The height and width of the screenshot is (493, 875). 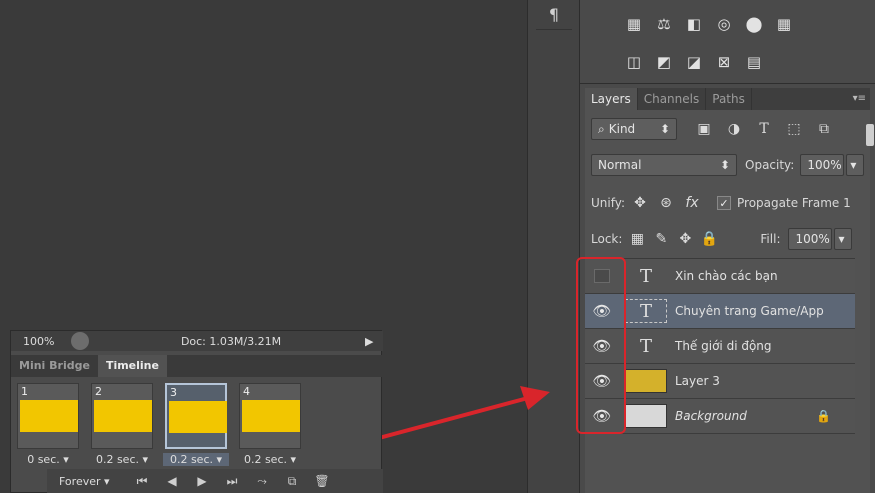 I want to click on panel-tabs: Layers Channels Paths ▾≡, so click(x=727, y=99).